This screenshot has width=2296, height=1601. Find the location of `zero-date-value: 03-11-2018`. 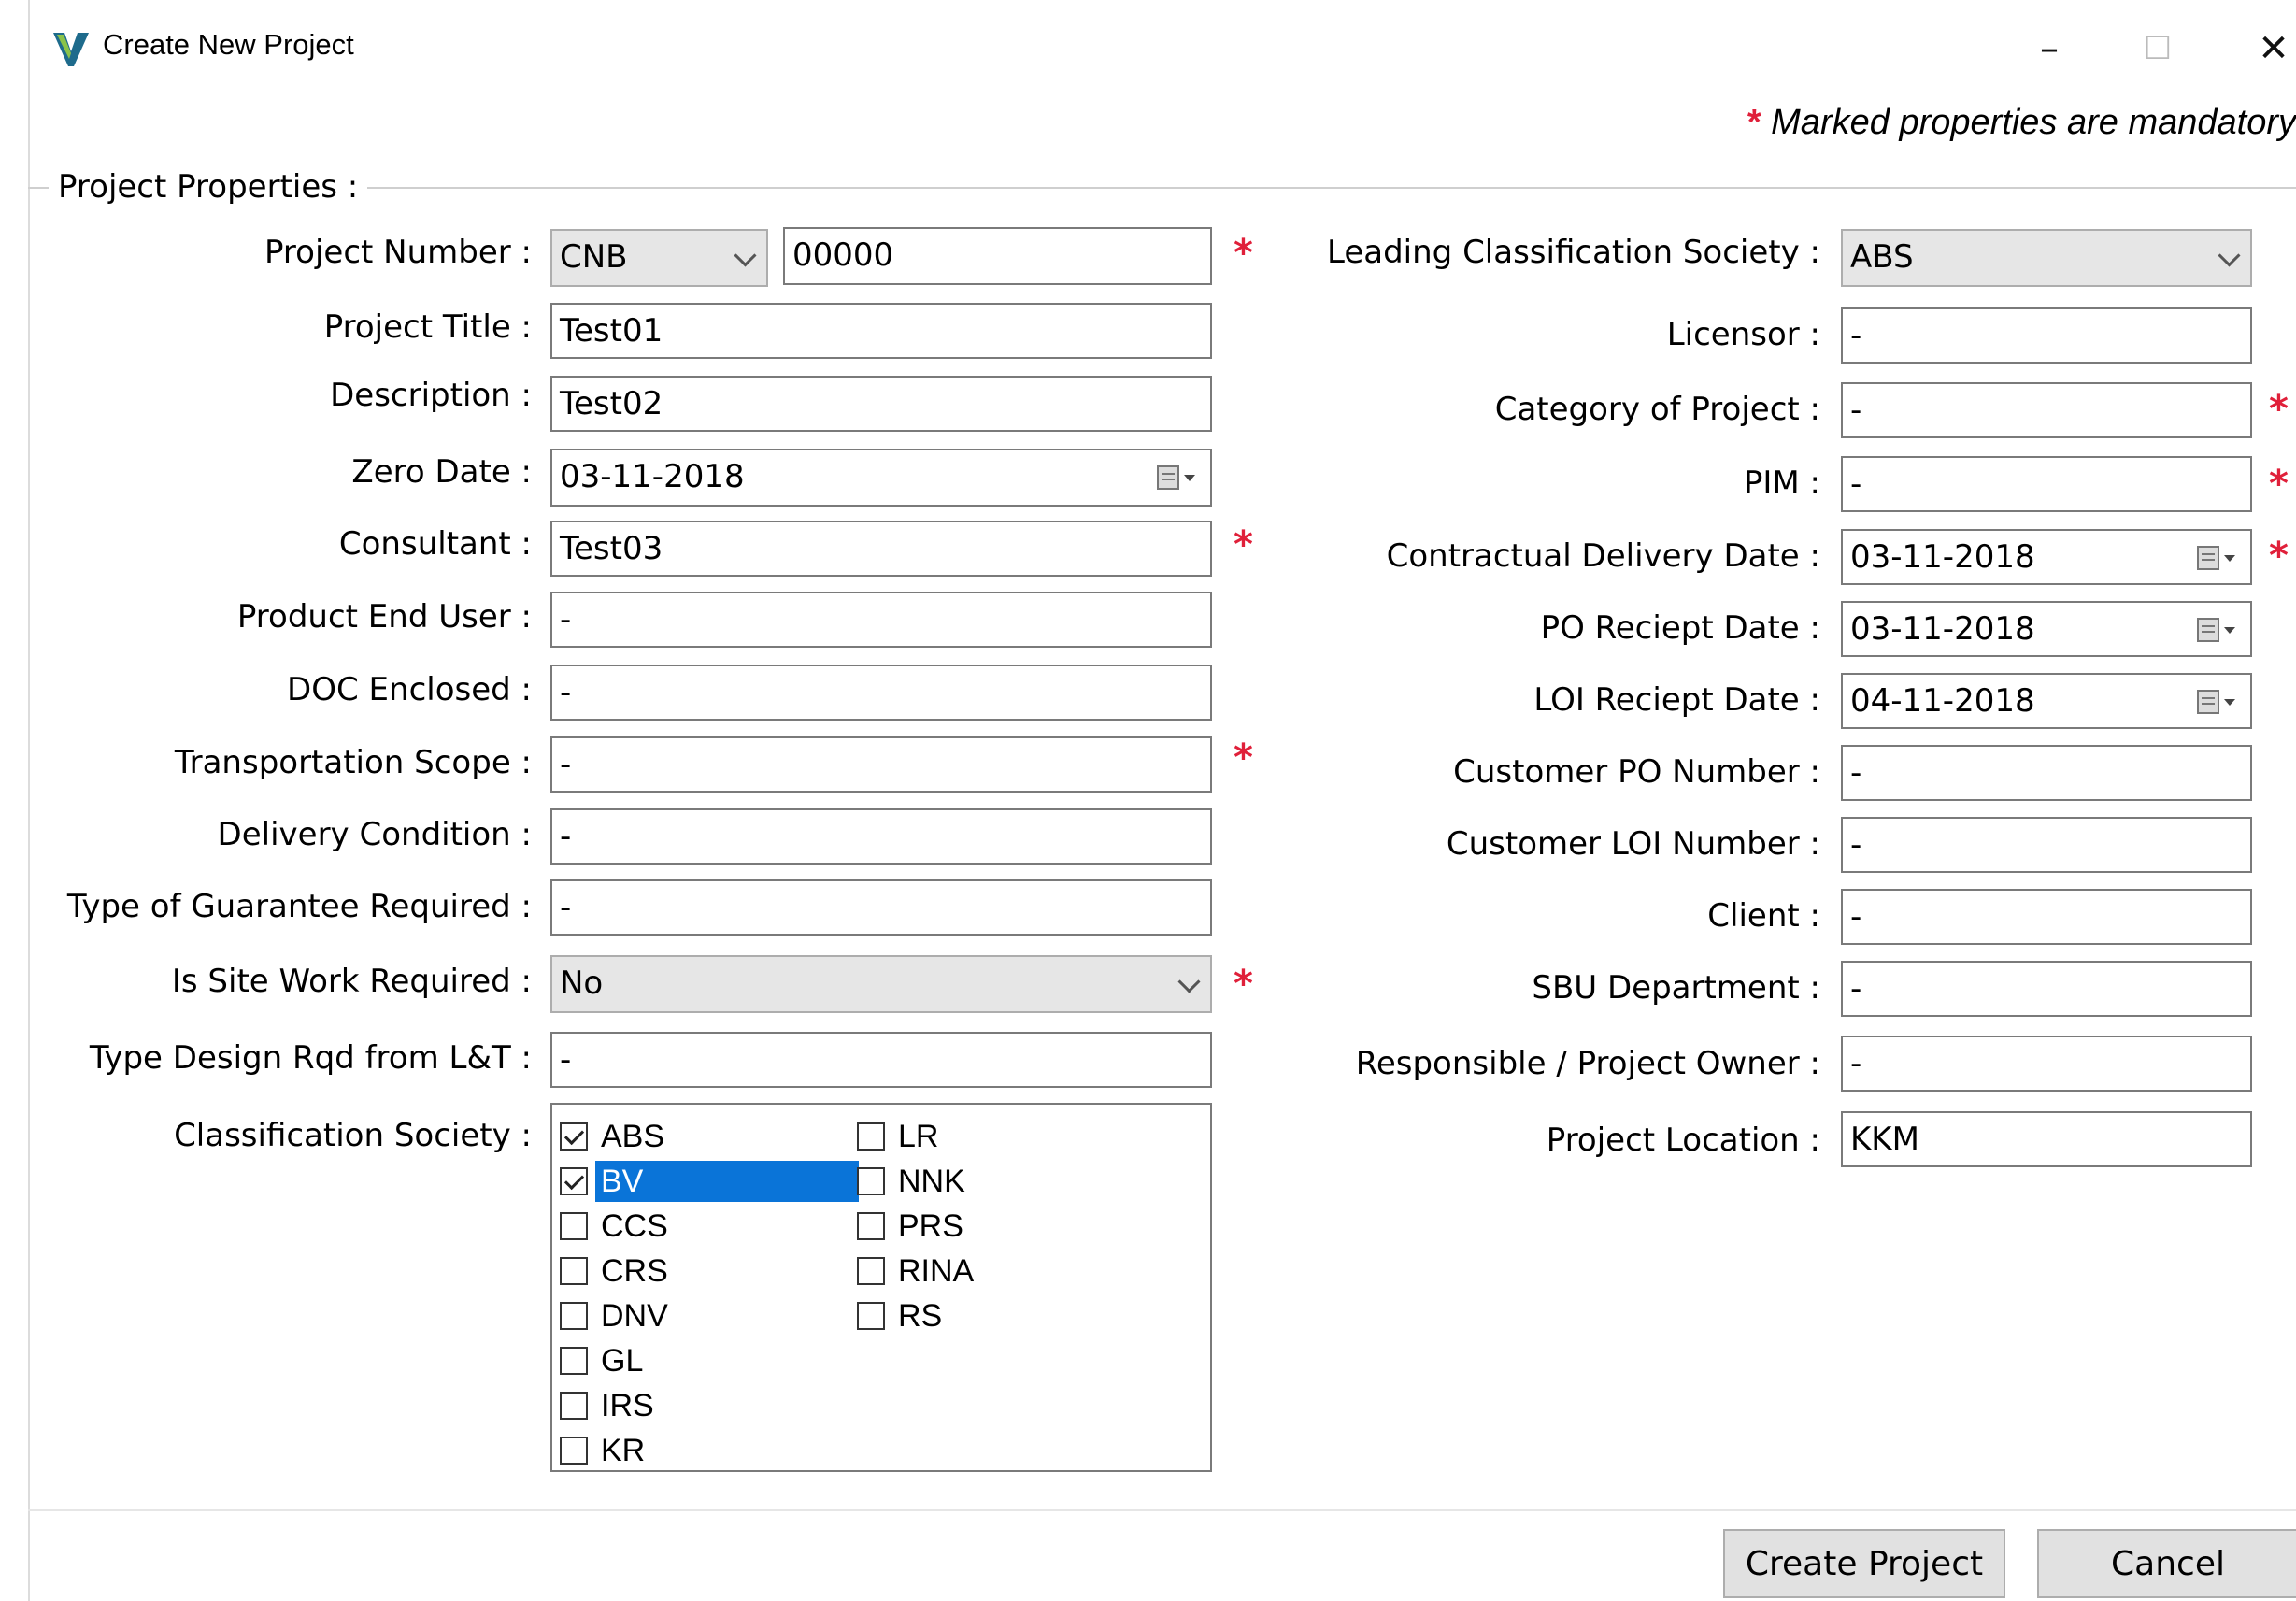

zero-date-value: 03-11-2018 is located at coordinates (652, 476).